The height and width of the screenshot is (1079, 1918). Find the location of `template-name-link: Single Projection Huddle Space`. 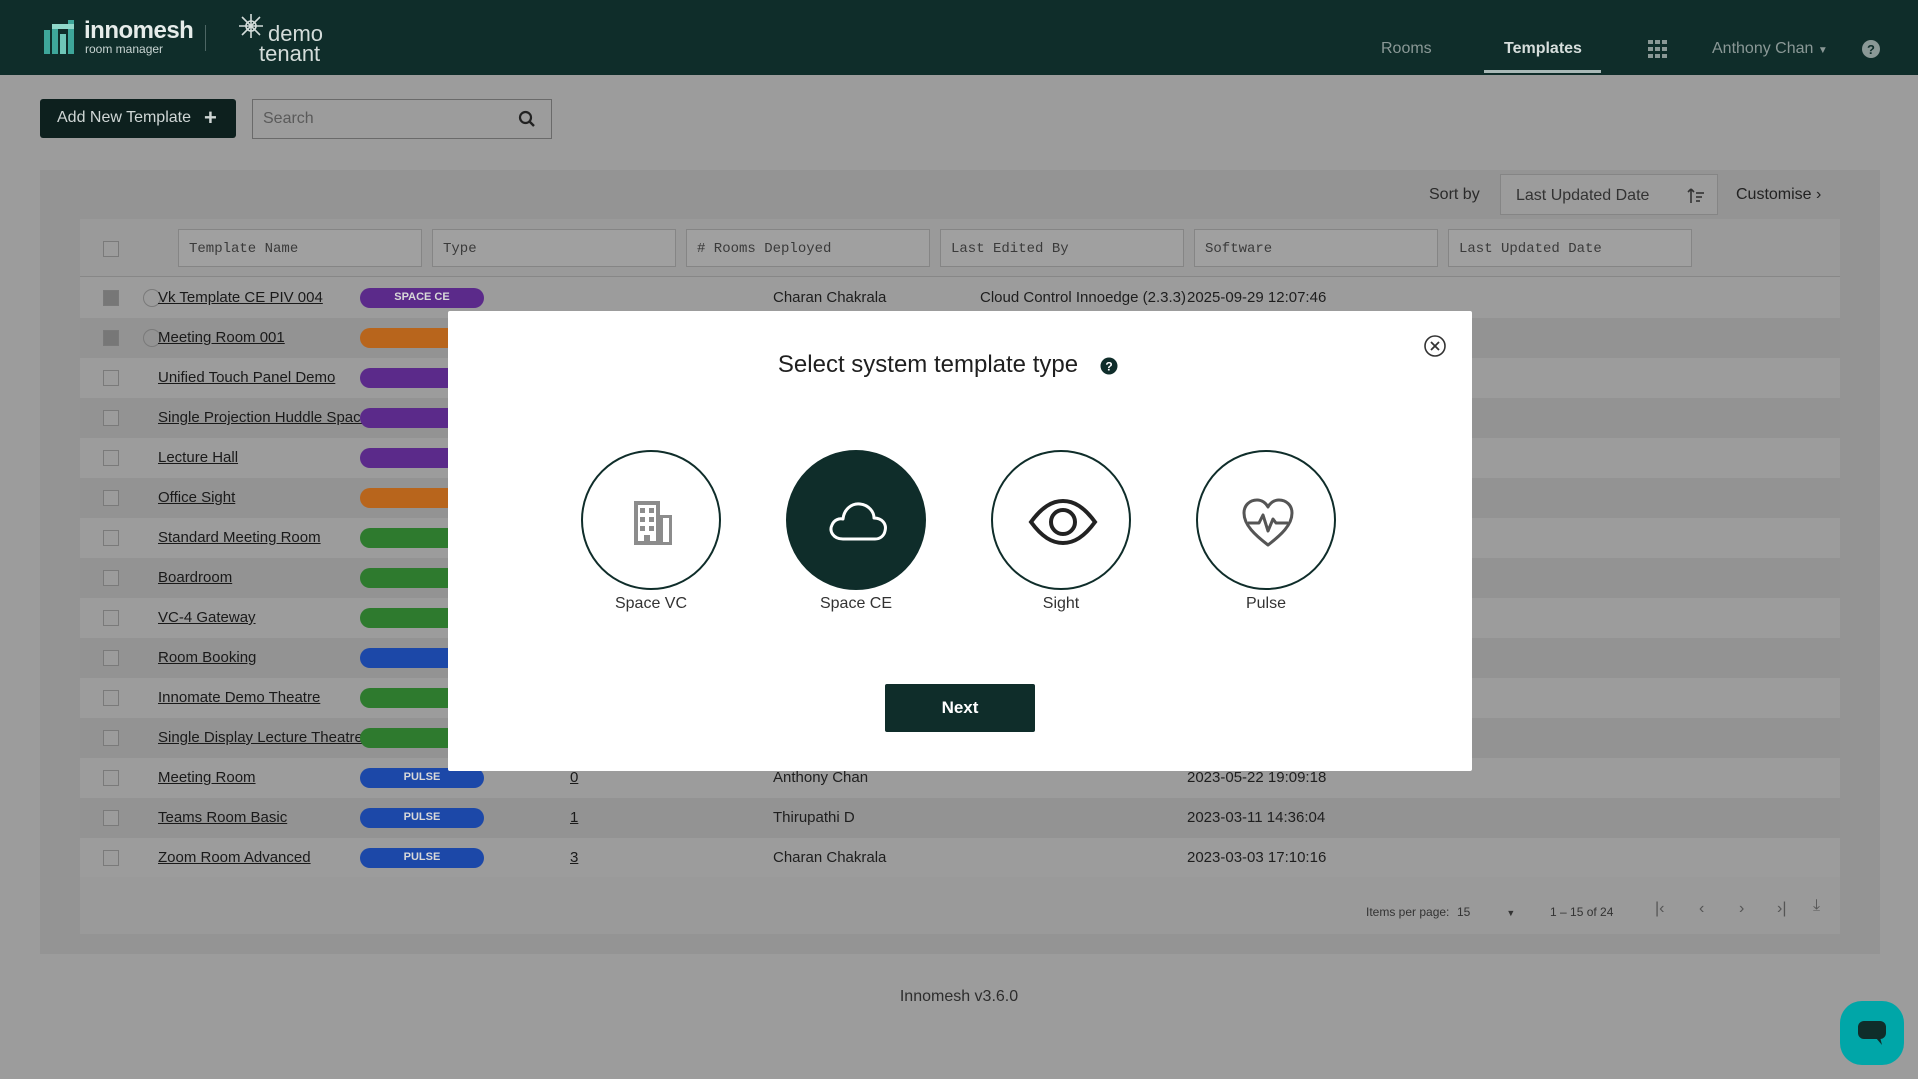

template-name-link: Single Projection Huddle Space is located at coordinates (263, 417).